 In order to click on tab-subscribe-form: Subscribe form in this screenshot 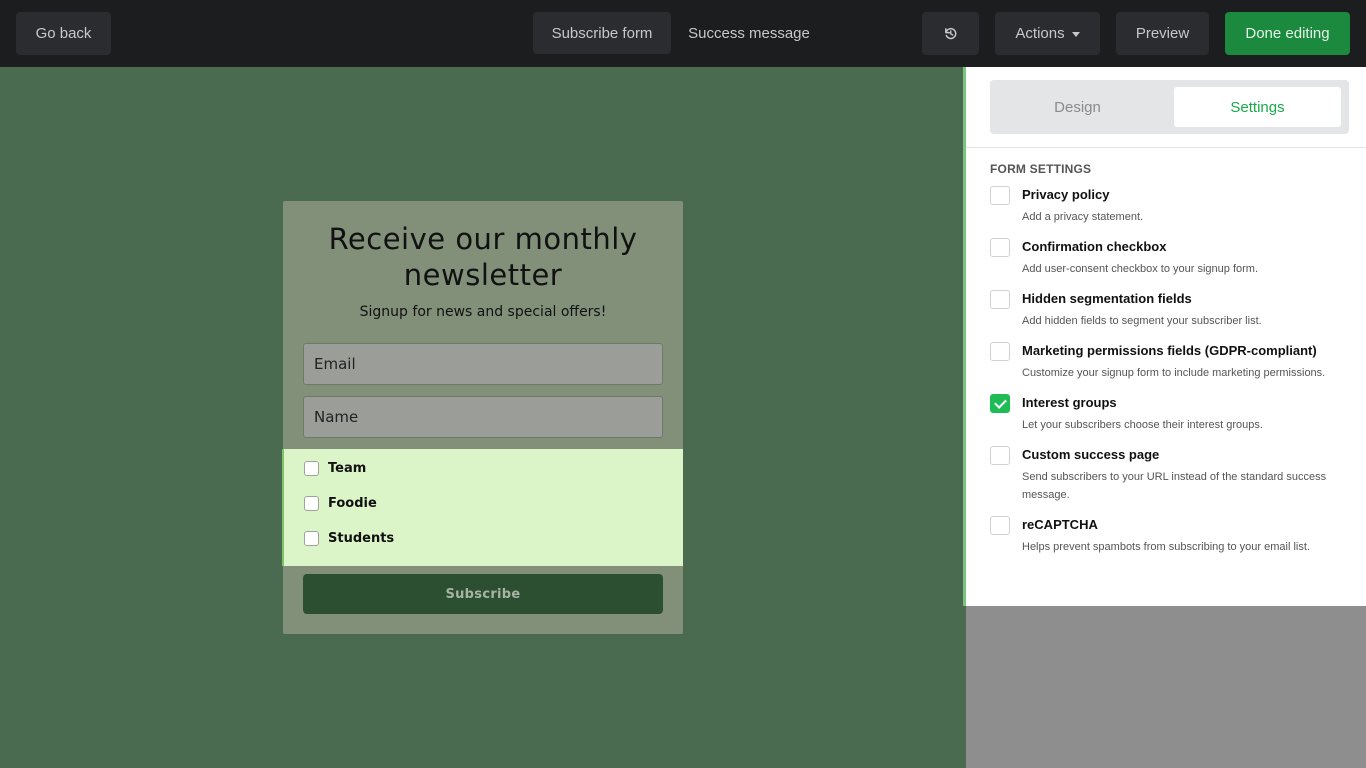, I will do `click(602, 33)`.